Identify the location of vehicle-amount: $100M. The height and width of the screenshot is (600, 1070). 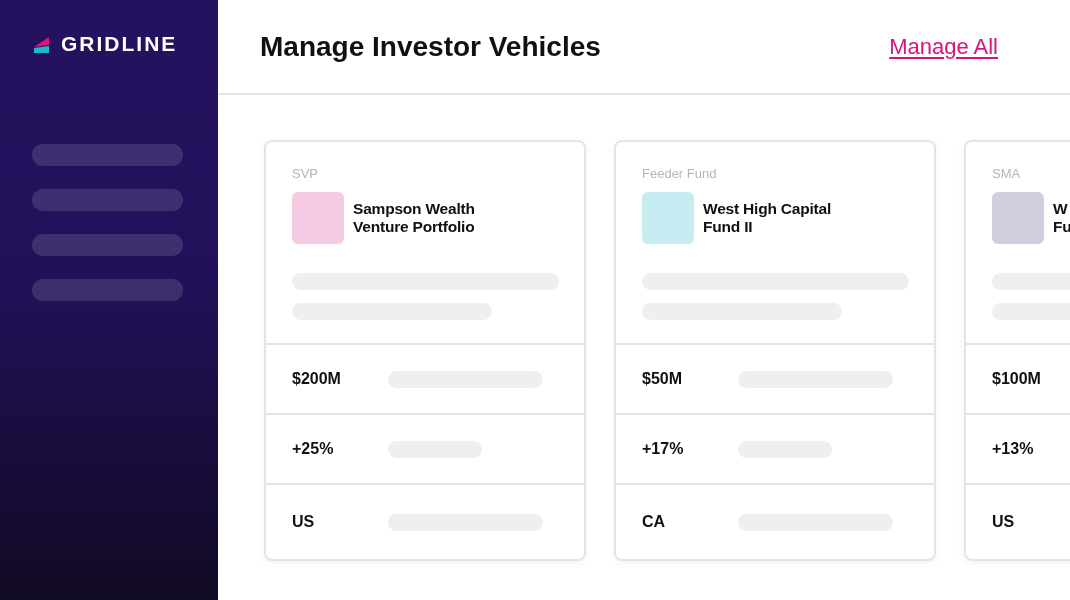
(1017, 379).